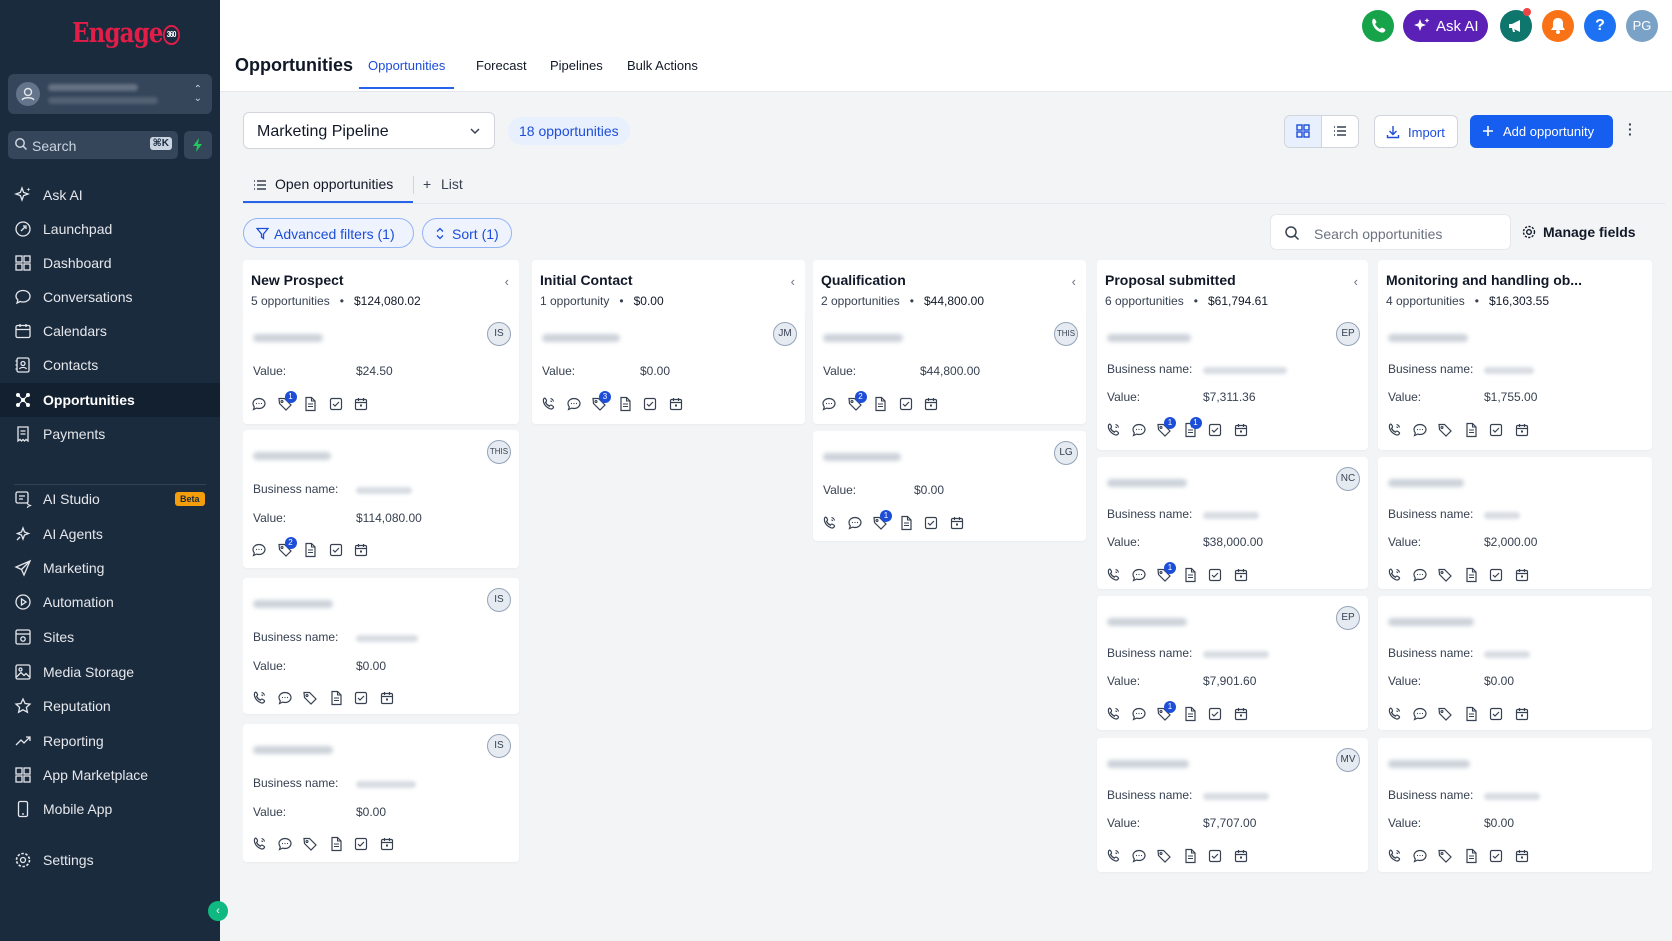 The width and height of the screenshot is (1672, 941). I want to click on collapse-sidebar-button: ‹, so click(218, 911).